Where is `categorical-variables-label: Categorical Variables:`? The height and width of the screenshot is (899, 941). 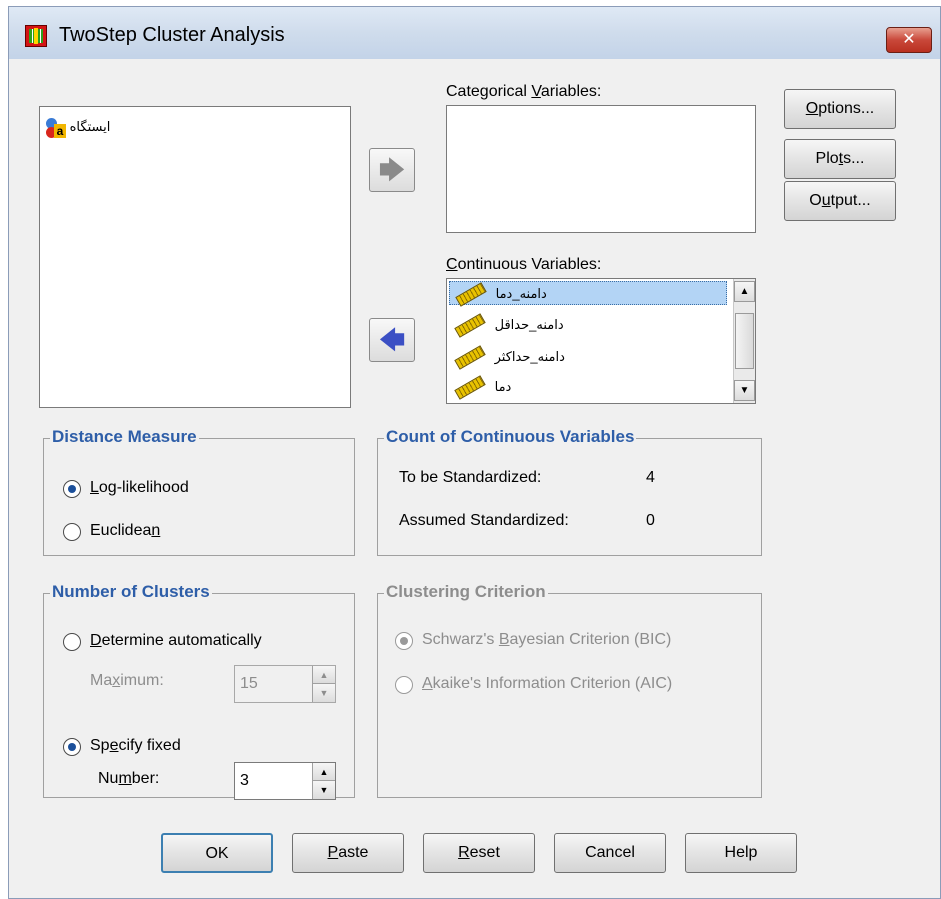
categorical-variables-label: Categorical Variables: is located at coordinates (524, 91).